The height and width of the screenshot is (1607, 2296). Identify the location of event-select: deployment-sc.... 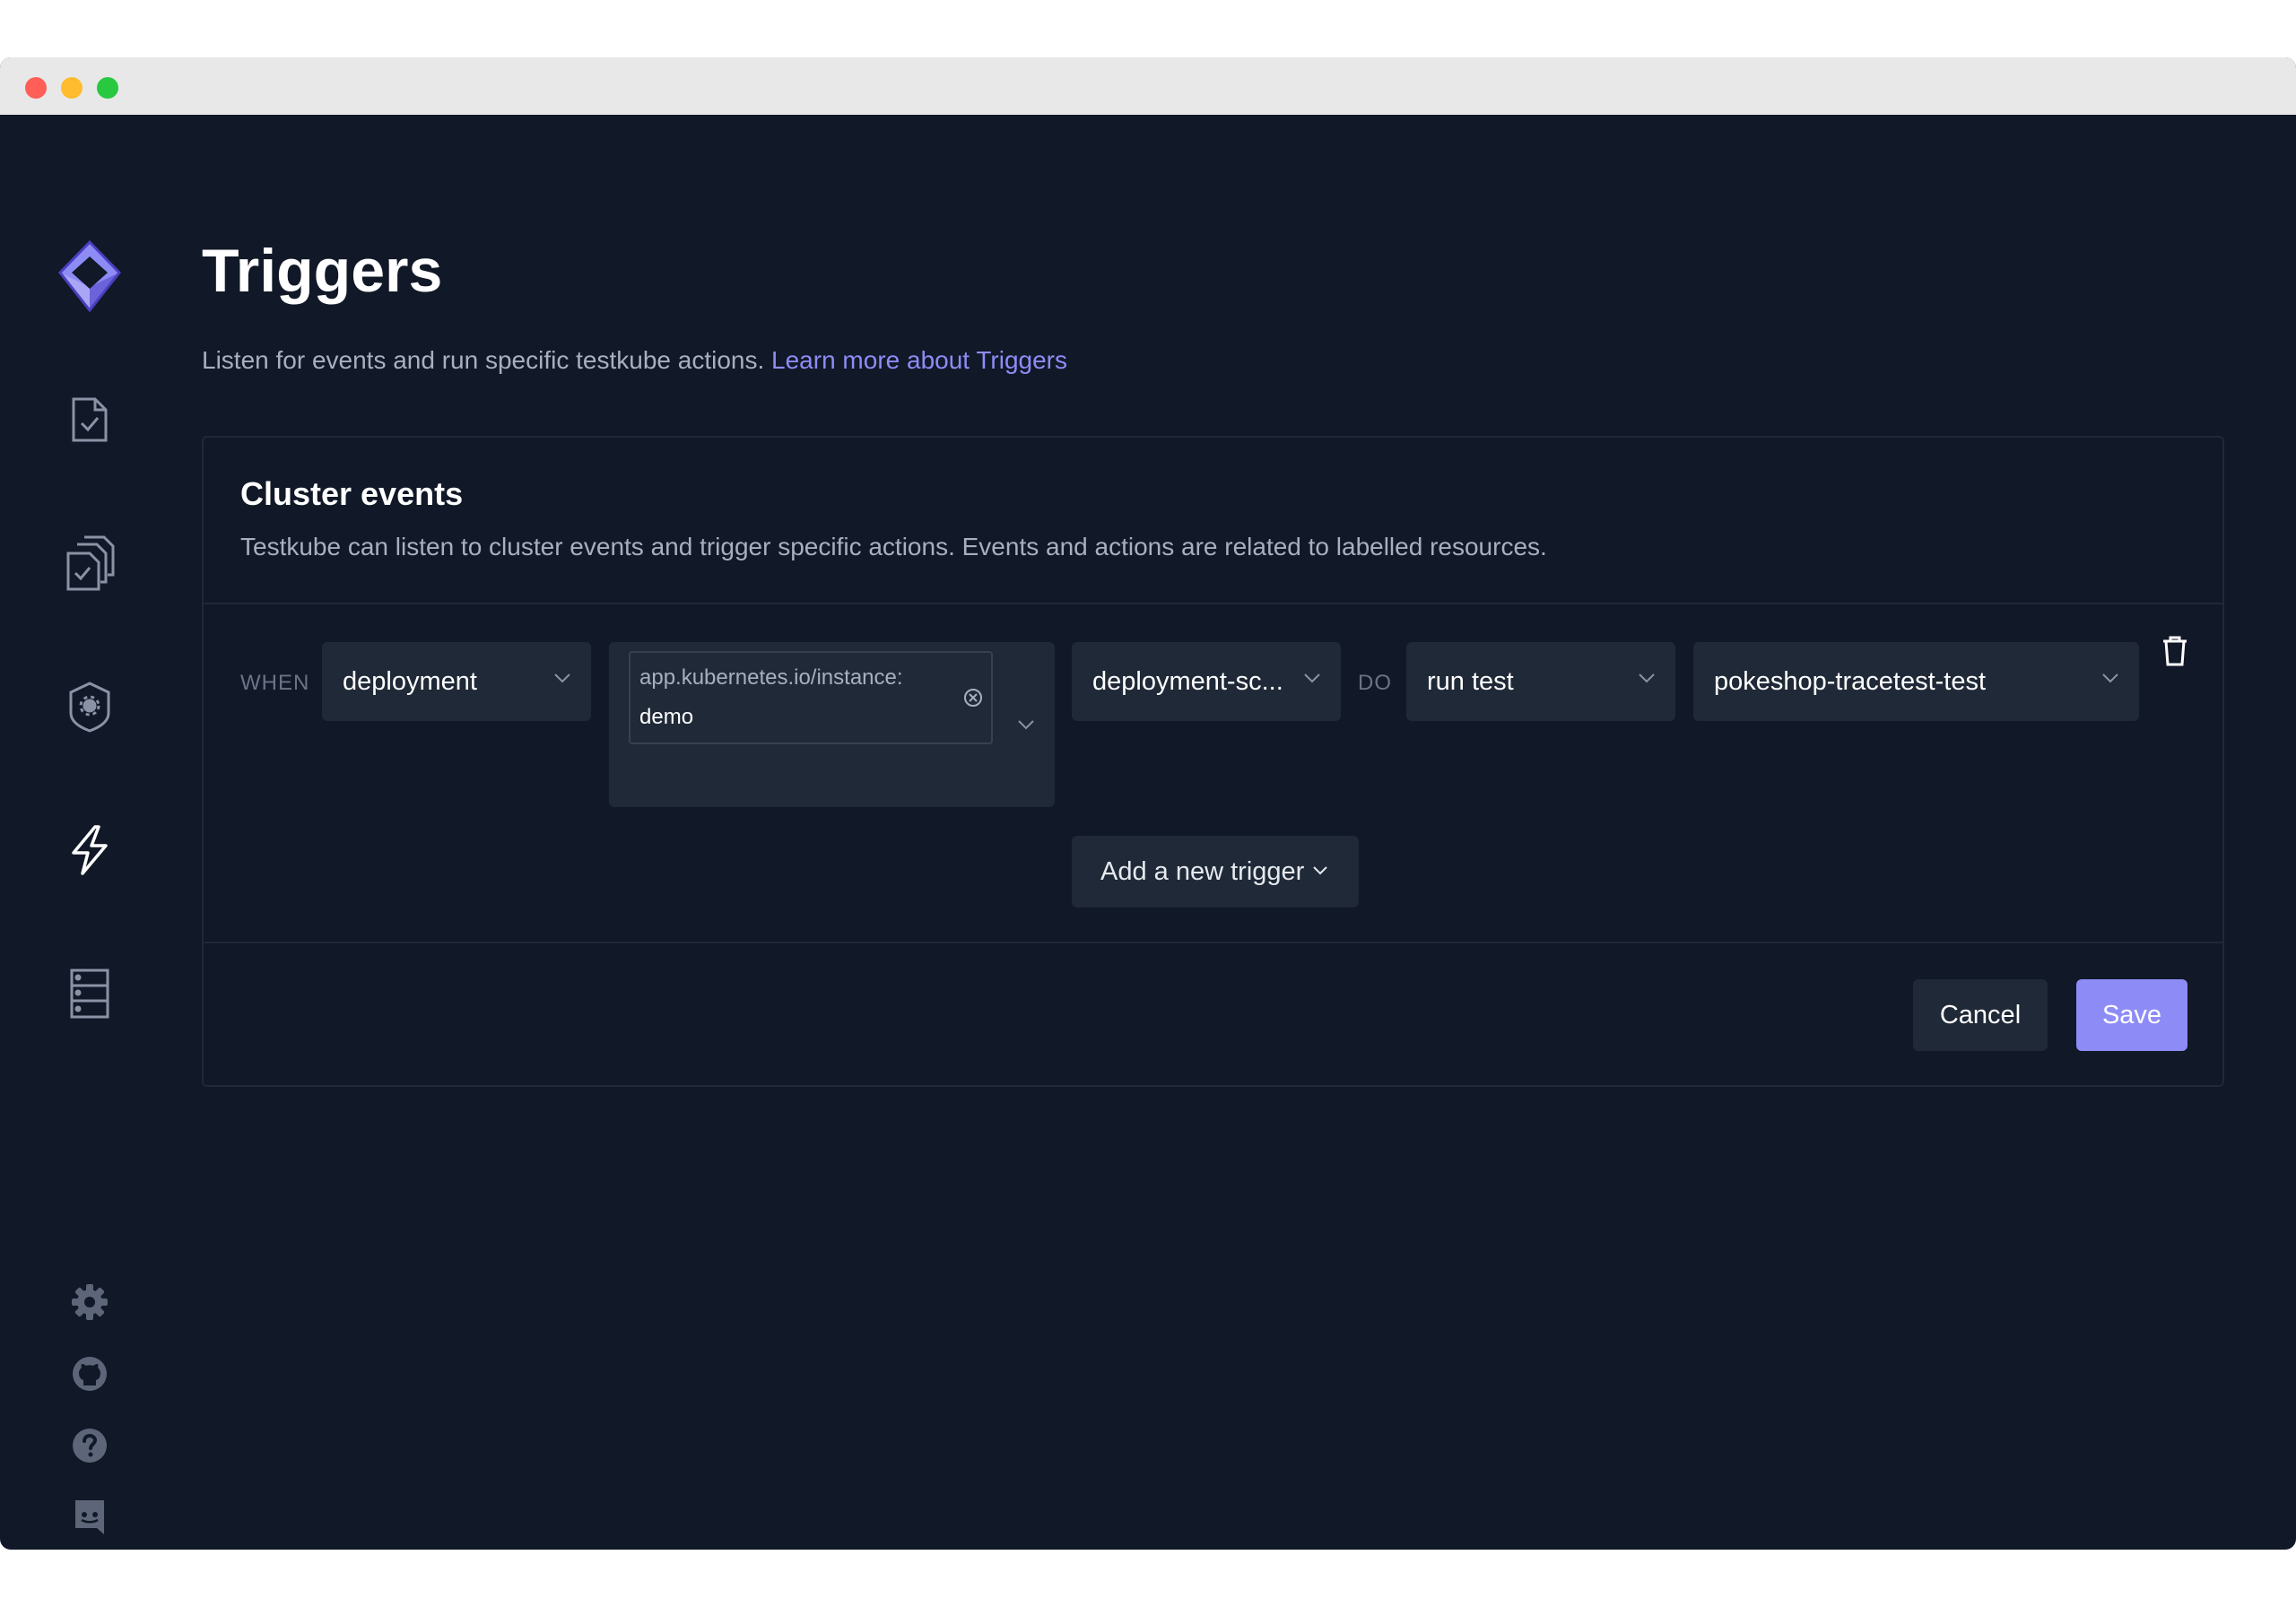
(1206, 682).